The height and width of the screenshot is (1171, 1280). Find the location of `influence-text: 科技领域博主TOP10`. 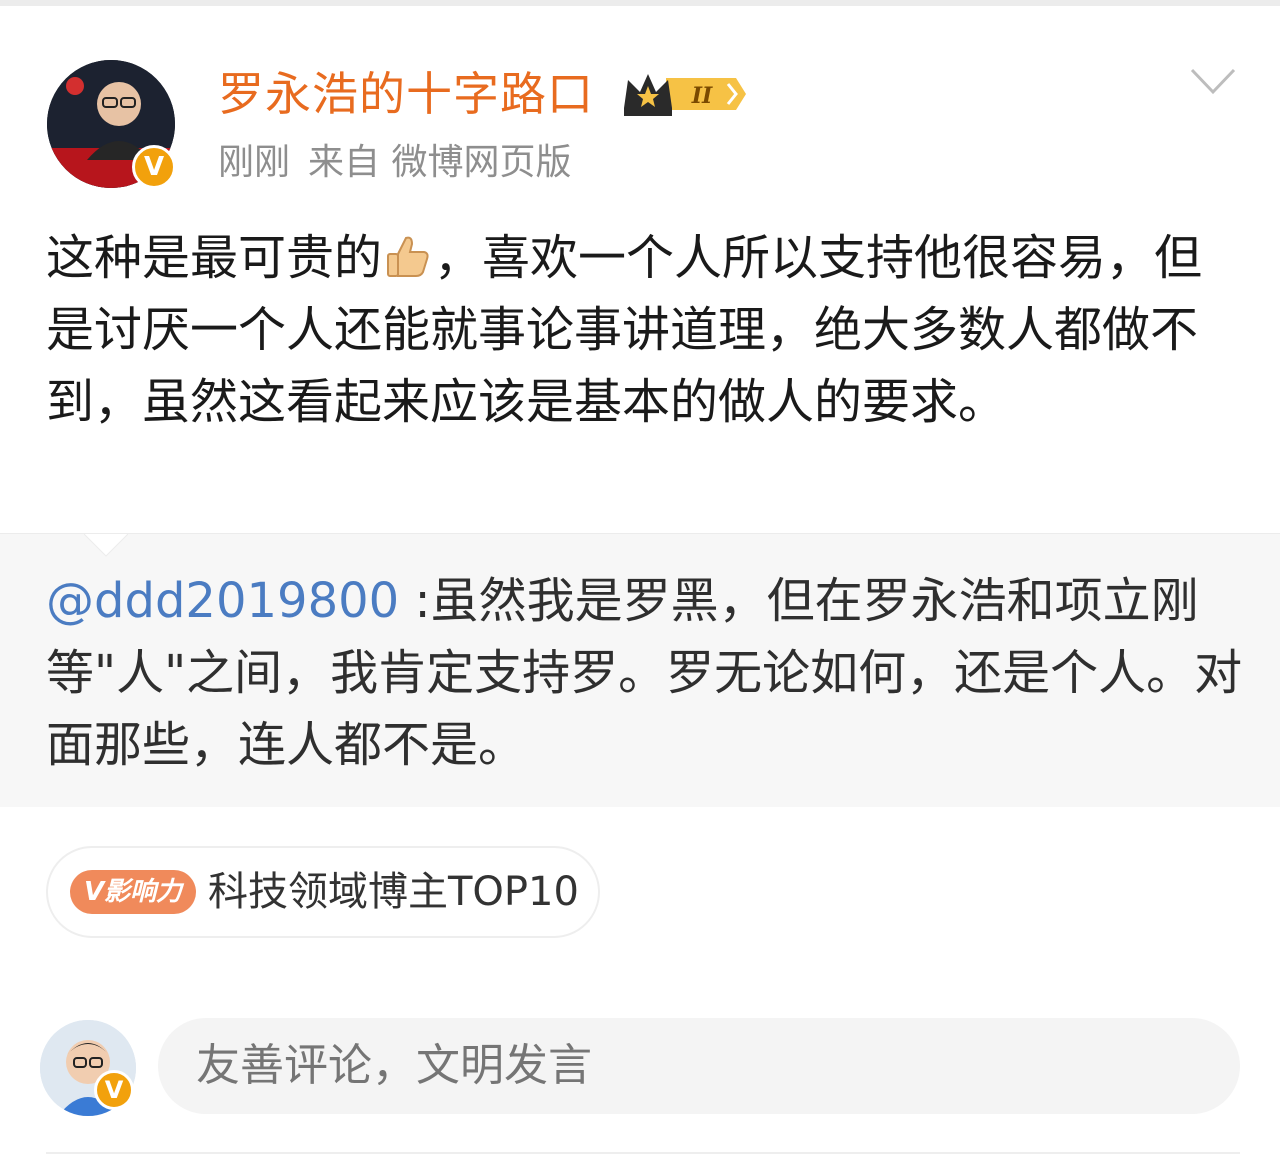

influence-text: 科技领域博主TOP10 is located at coordinates (393, 892).